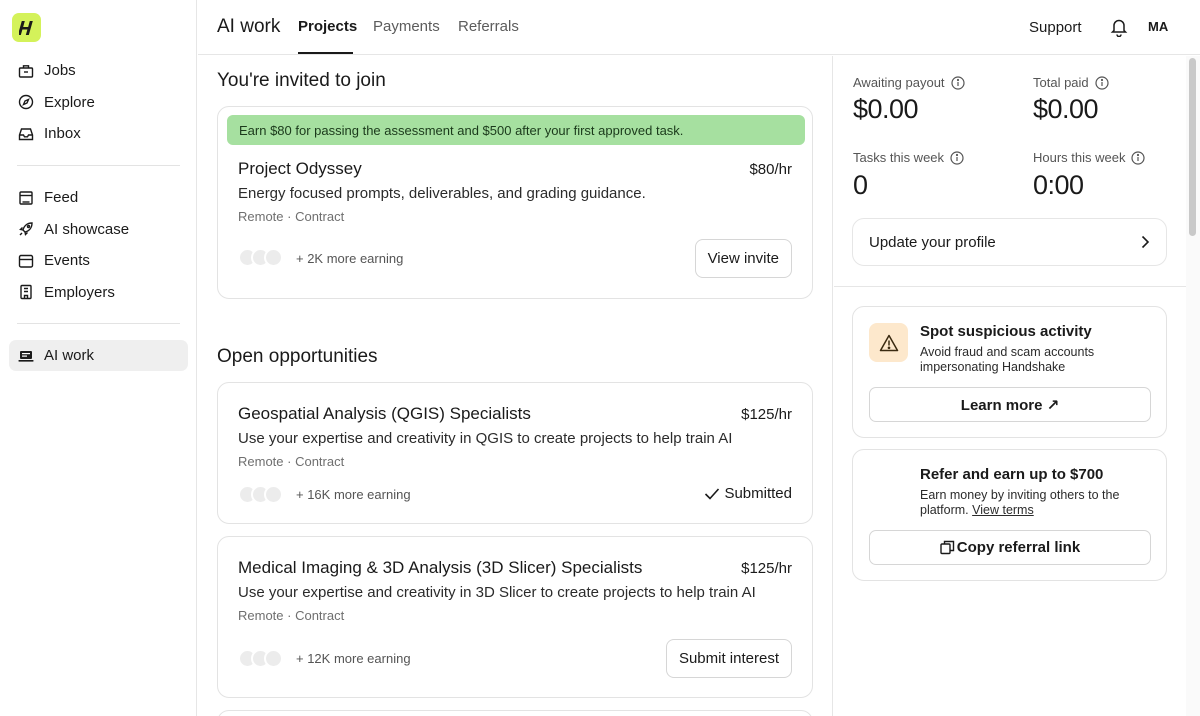  I want to click on sidebar-item-employers: Employers, so click(98, 292).